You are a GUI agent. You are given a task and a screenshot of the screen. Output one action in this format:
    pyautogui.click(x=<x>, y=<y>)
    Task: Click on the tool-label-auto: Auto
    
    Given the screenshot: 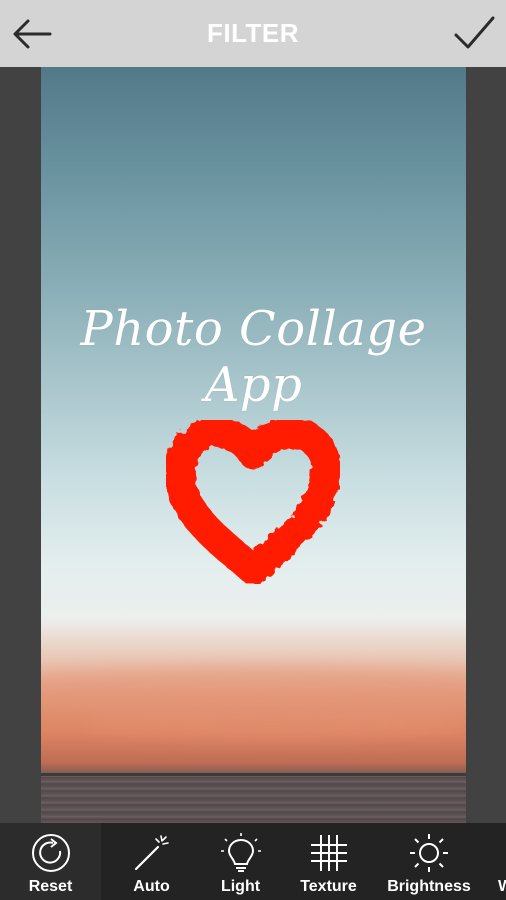 What is the action you would take?
    pyautogui.click(x=151, y=886)
    